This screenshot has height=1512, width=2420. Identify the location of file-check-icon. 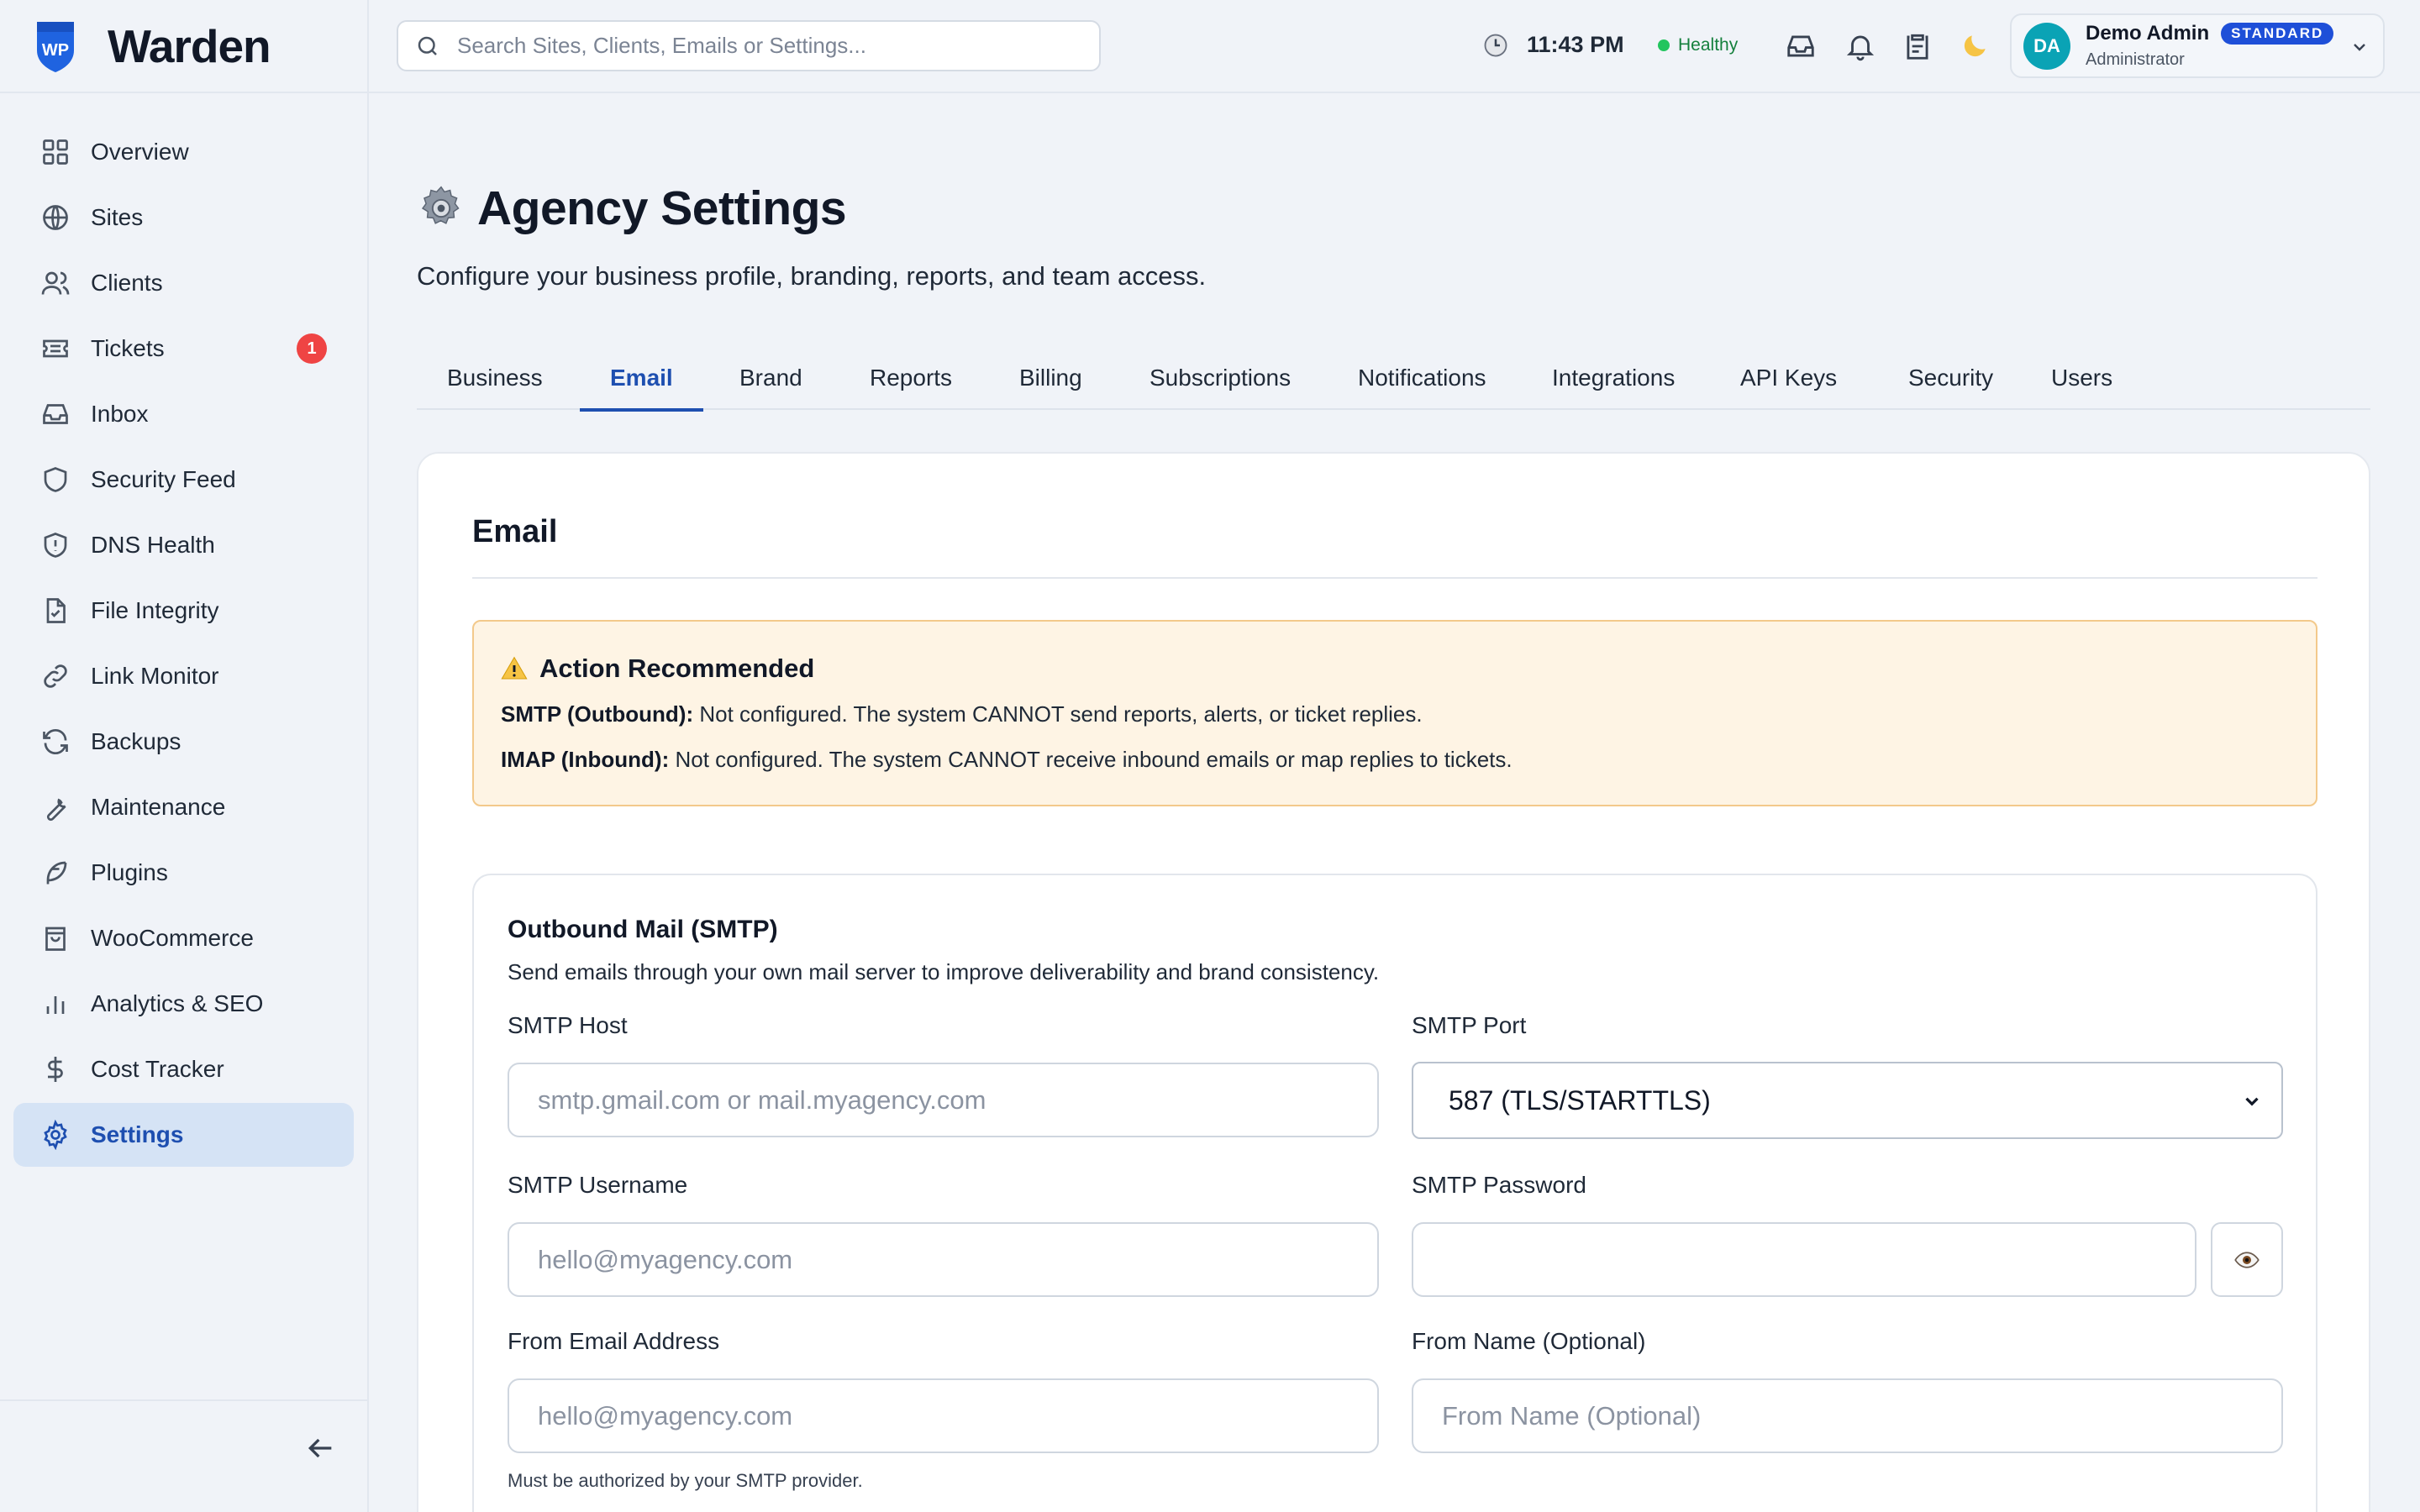
(56, 610).